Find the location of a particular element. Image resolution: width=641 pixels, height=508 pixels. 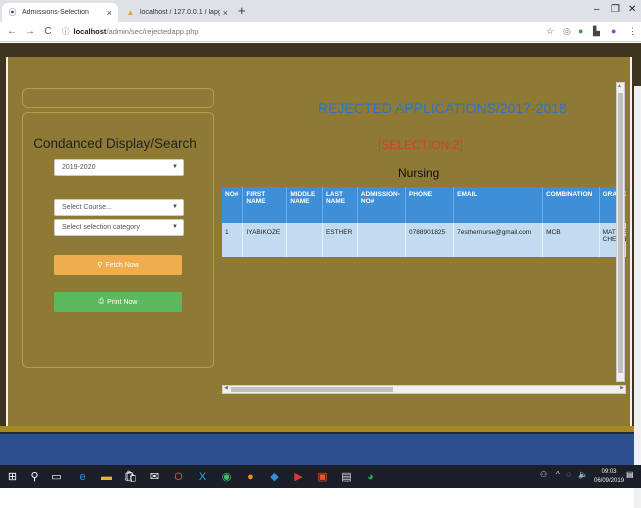

forward-icon: → is located at coordinates (30, 31).